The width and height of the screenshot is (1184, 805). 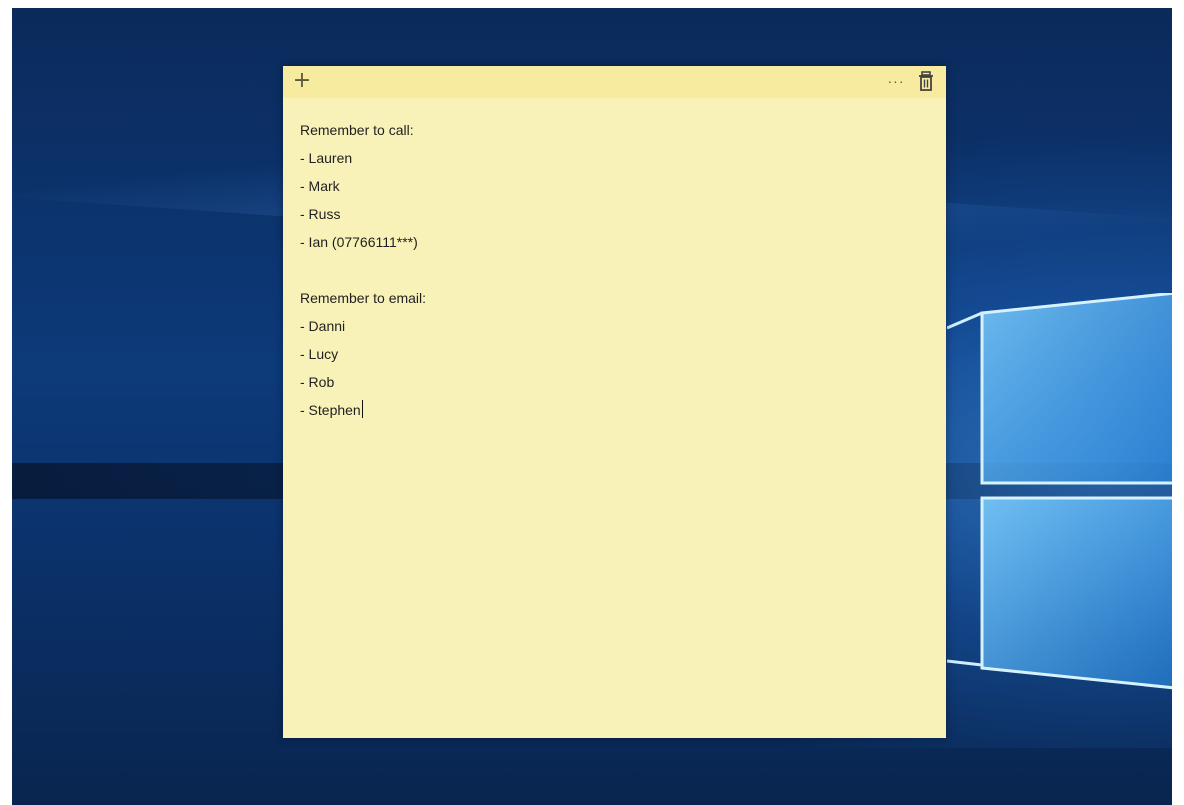 I want to click on email-item: - Danni, so click(x=323, y=326).